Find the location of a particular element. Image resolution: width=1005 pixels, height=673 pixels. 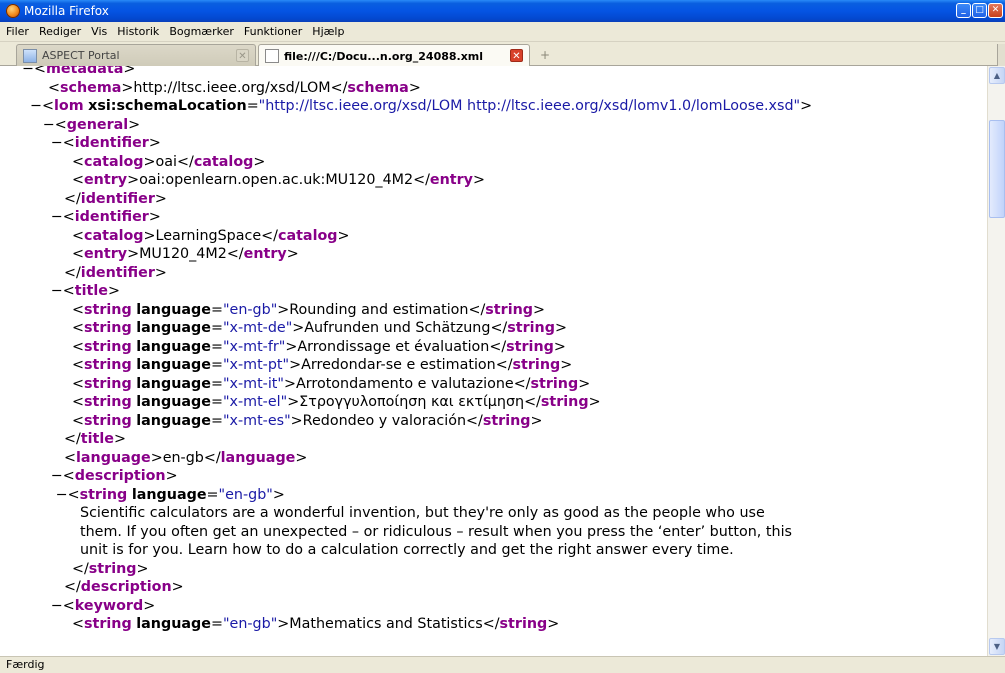

xml-text: http://ltsc.ieee.org/xsd/LOM is located at coordinates (232, 87).